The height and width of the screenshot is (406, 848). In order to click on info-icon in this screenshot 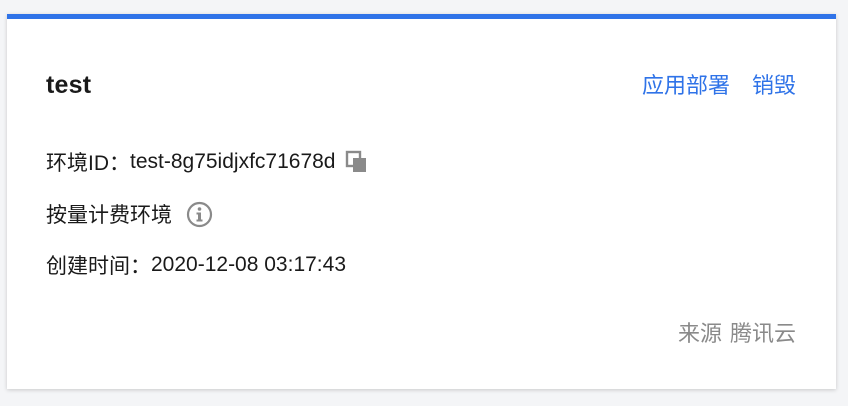, I will do `click(199, 214)`.